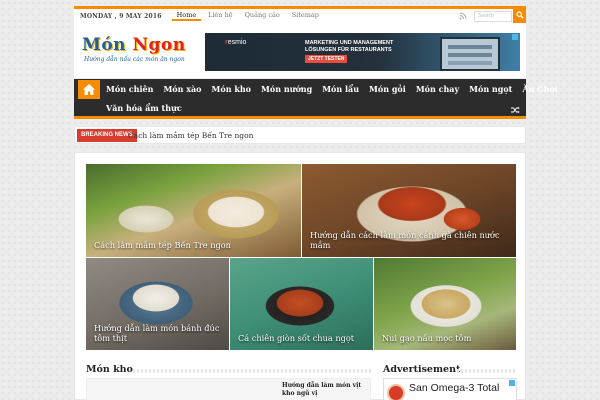 The image size is (600, 400). What do you see at coordinates (193, 245) in the screenshot?
I see `featured-post-1-title: Cách làm mắm tép Bến Tre ngon` at bounding box center [193, 245].